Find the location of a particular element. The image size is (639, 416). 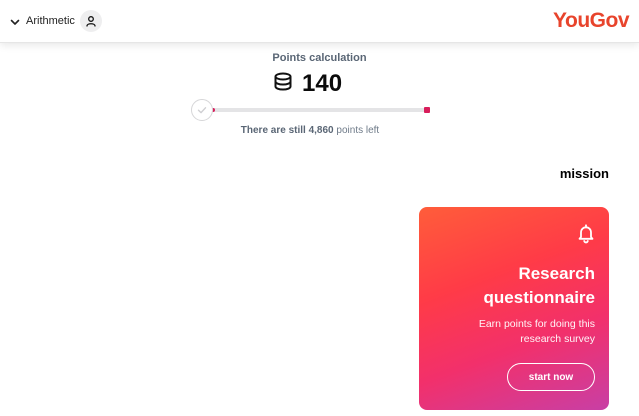

progress-start-check is located at coordinates (202, 110).